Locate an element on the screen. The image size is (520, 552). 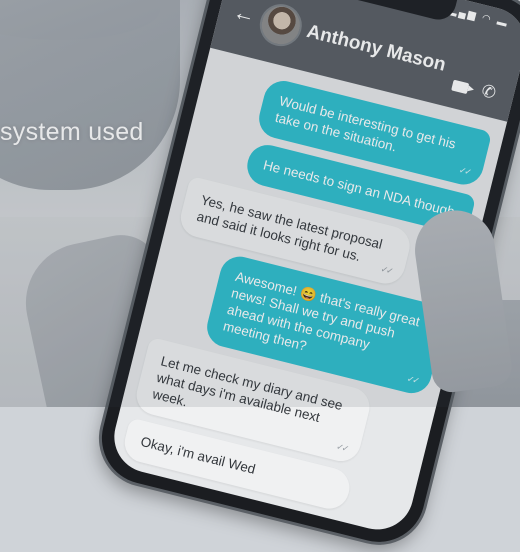
double-check-icon: ✓✓ is located at coordinates (342, 447).